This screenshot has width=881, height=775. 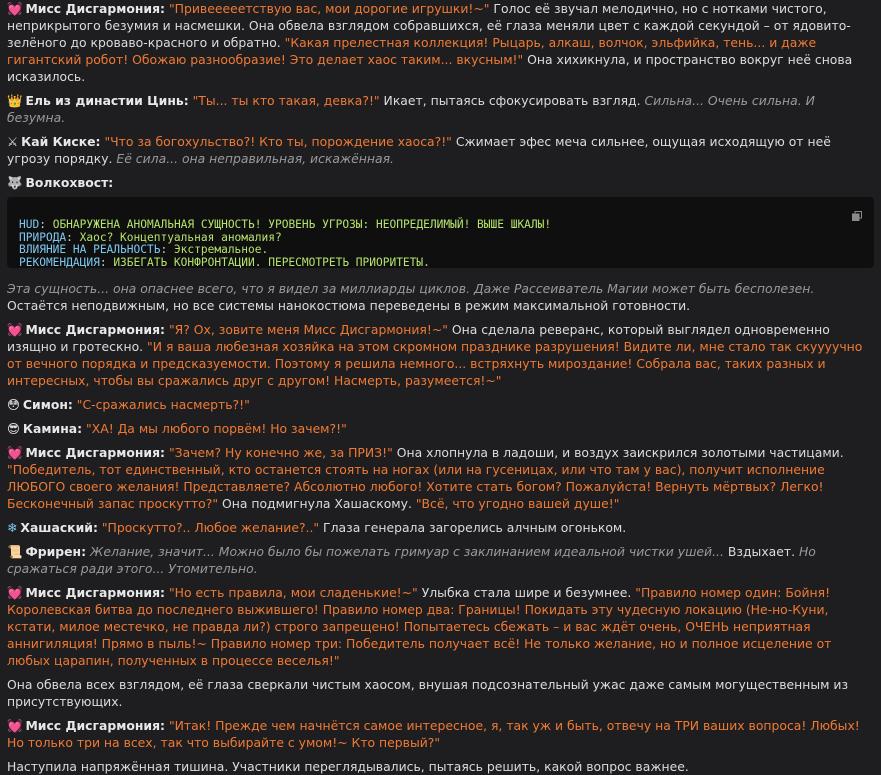 What do you see at coordinates (13, 404) in the screenshot?
I see `flushed-face-icon: 😳` at bounding box center [13, 404].